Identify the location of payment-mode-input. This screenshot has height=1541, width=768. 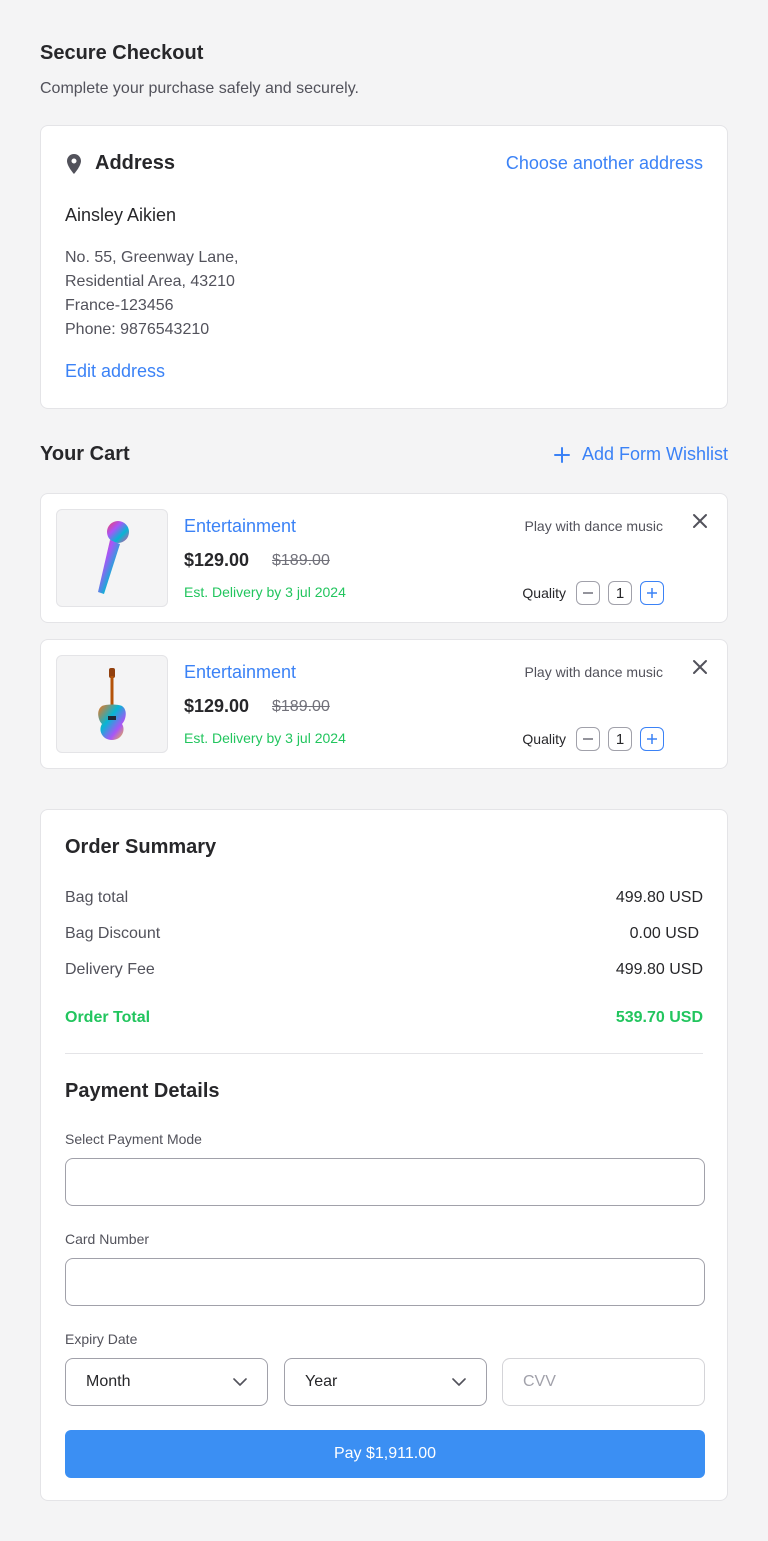
(385, 1182).